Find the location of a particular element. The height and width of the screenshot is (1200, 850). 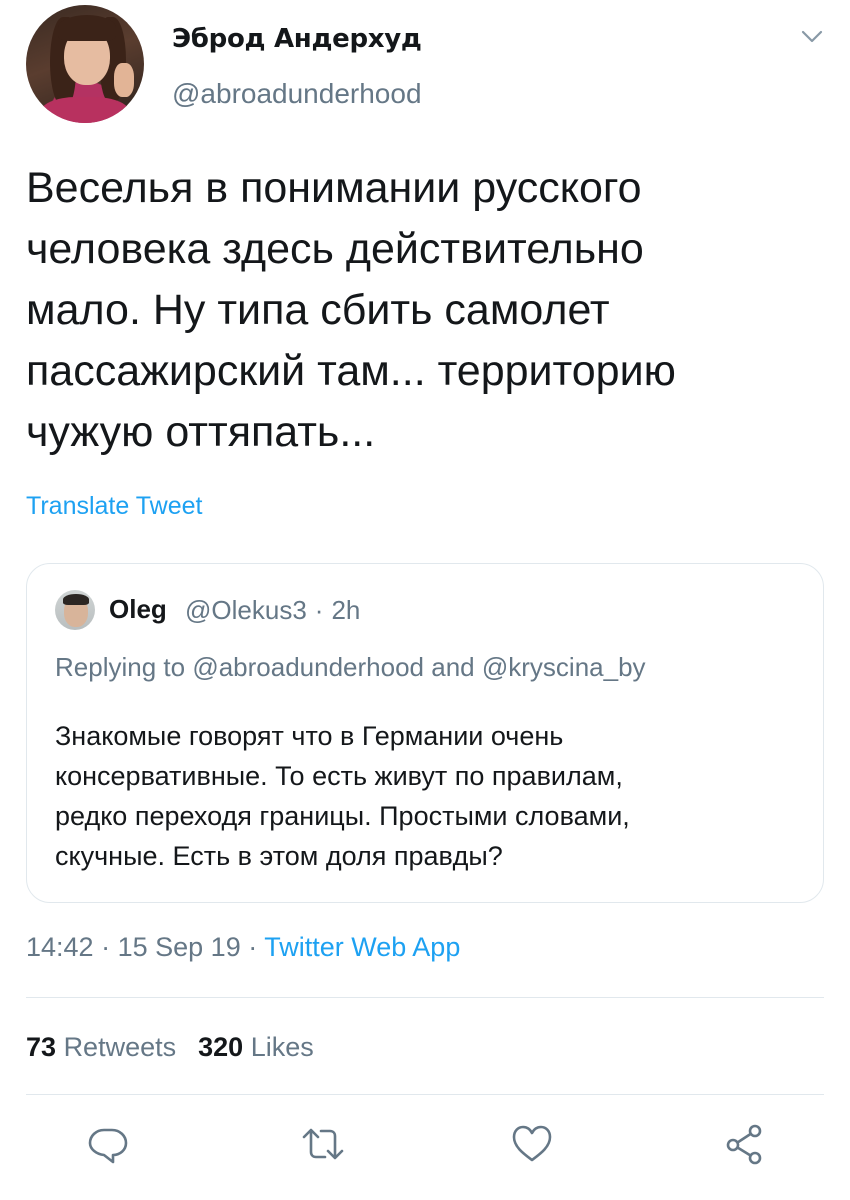

author-avatar is located at coordinates (85, 64).